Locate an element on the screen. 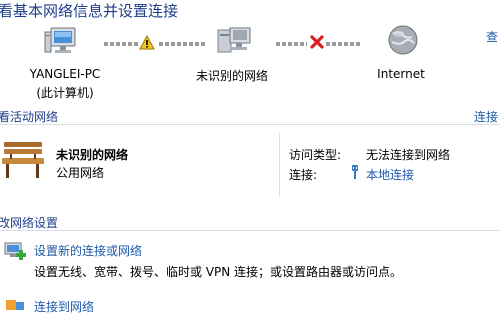 This screenshot has height=315, width=500. active-network-type: 公用网络 is located at coordinates (80, 172).